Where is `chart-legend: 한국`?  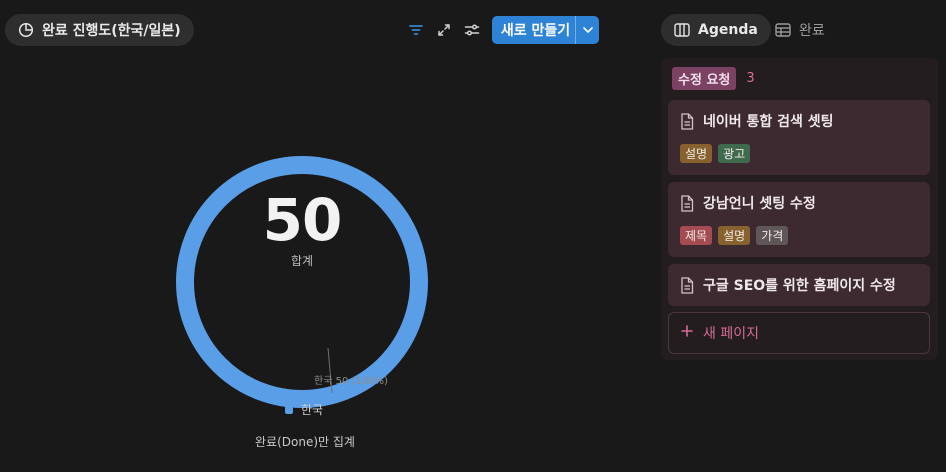 chart-legend: 한국 is located at coordinates (304, 409).